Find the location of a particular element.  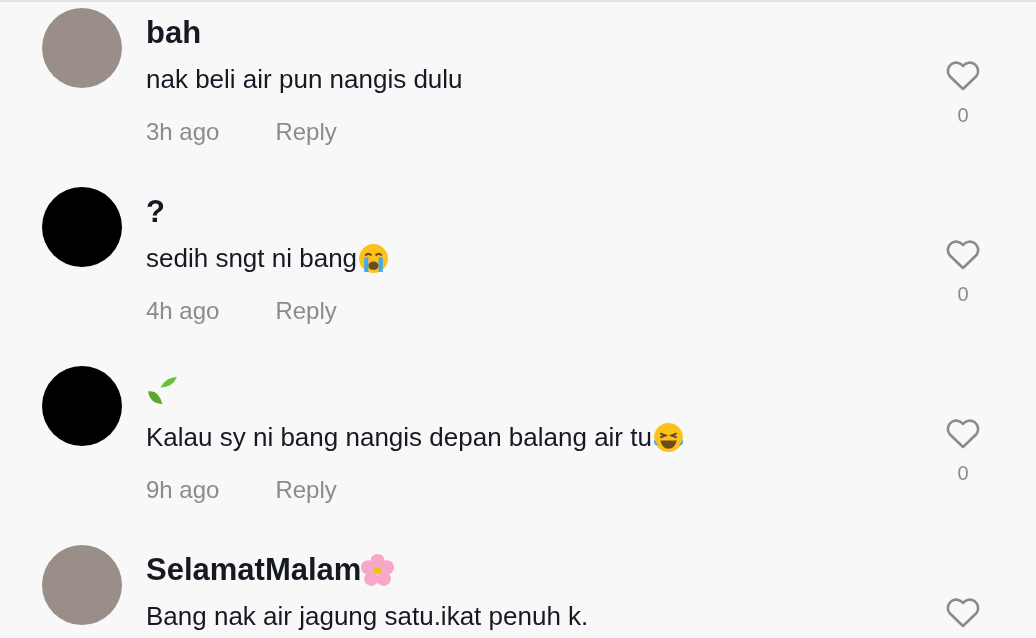

comment-text: Kalau sy ni bang nangis depan balang air tu is located at coordinates (399, 437).